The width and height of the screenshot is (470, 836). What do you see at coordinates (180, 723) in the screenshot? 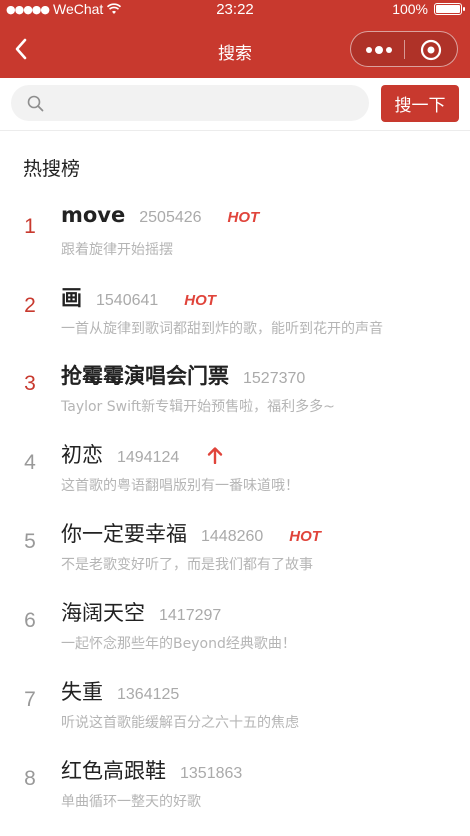
I see `item-description: 听说这首歌能缓解百分之六十五的焦虑` at bounding box center [180, 723].